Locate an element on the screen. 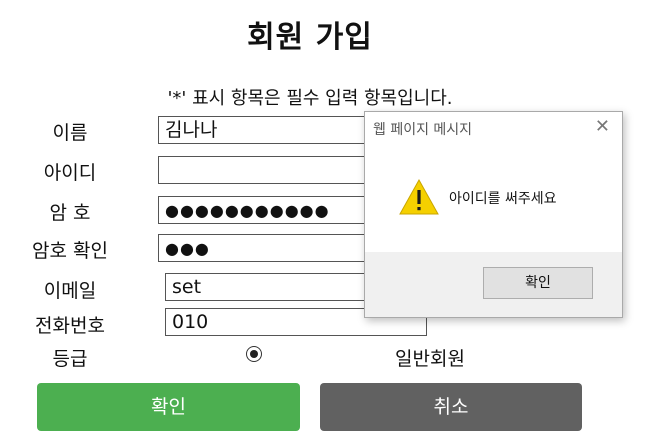  warning-icon is located at coordinates (419, 196).